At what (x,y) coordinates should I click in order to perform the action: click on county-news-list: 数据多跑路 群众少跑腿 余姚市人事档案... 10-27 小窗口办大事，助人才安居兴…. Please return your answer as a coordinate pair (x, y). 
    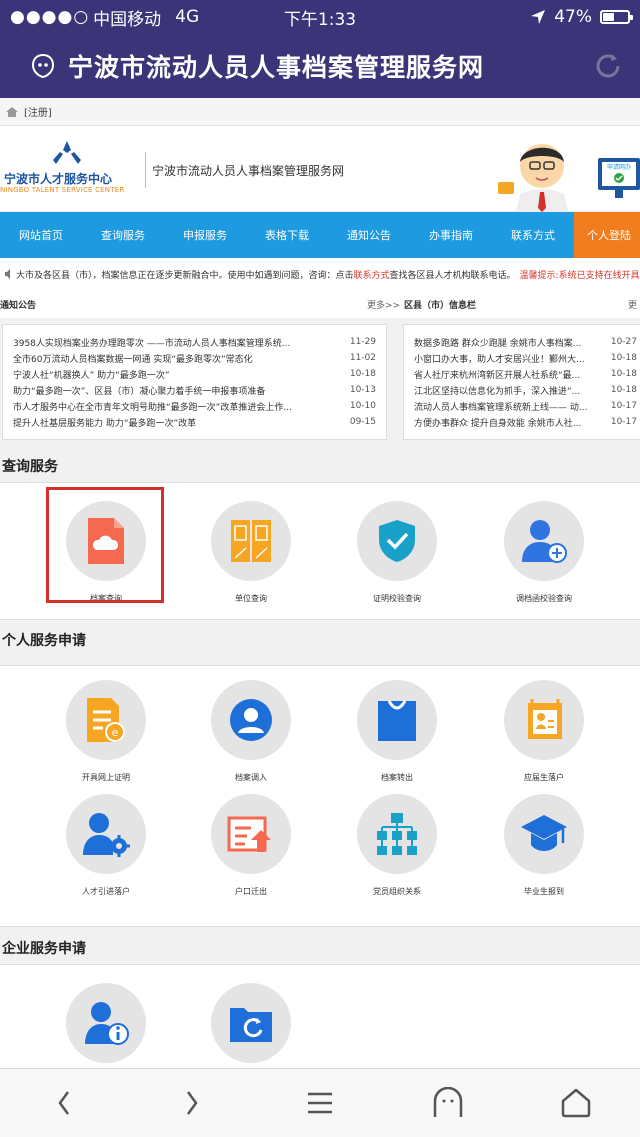
    Looking at the image, I should click on (521, 382).